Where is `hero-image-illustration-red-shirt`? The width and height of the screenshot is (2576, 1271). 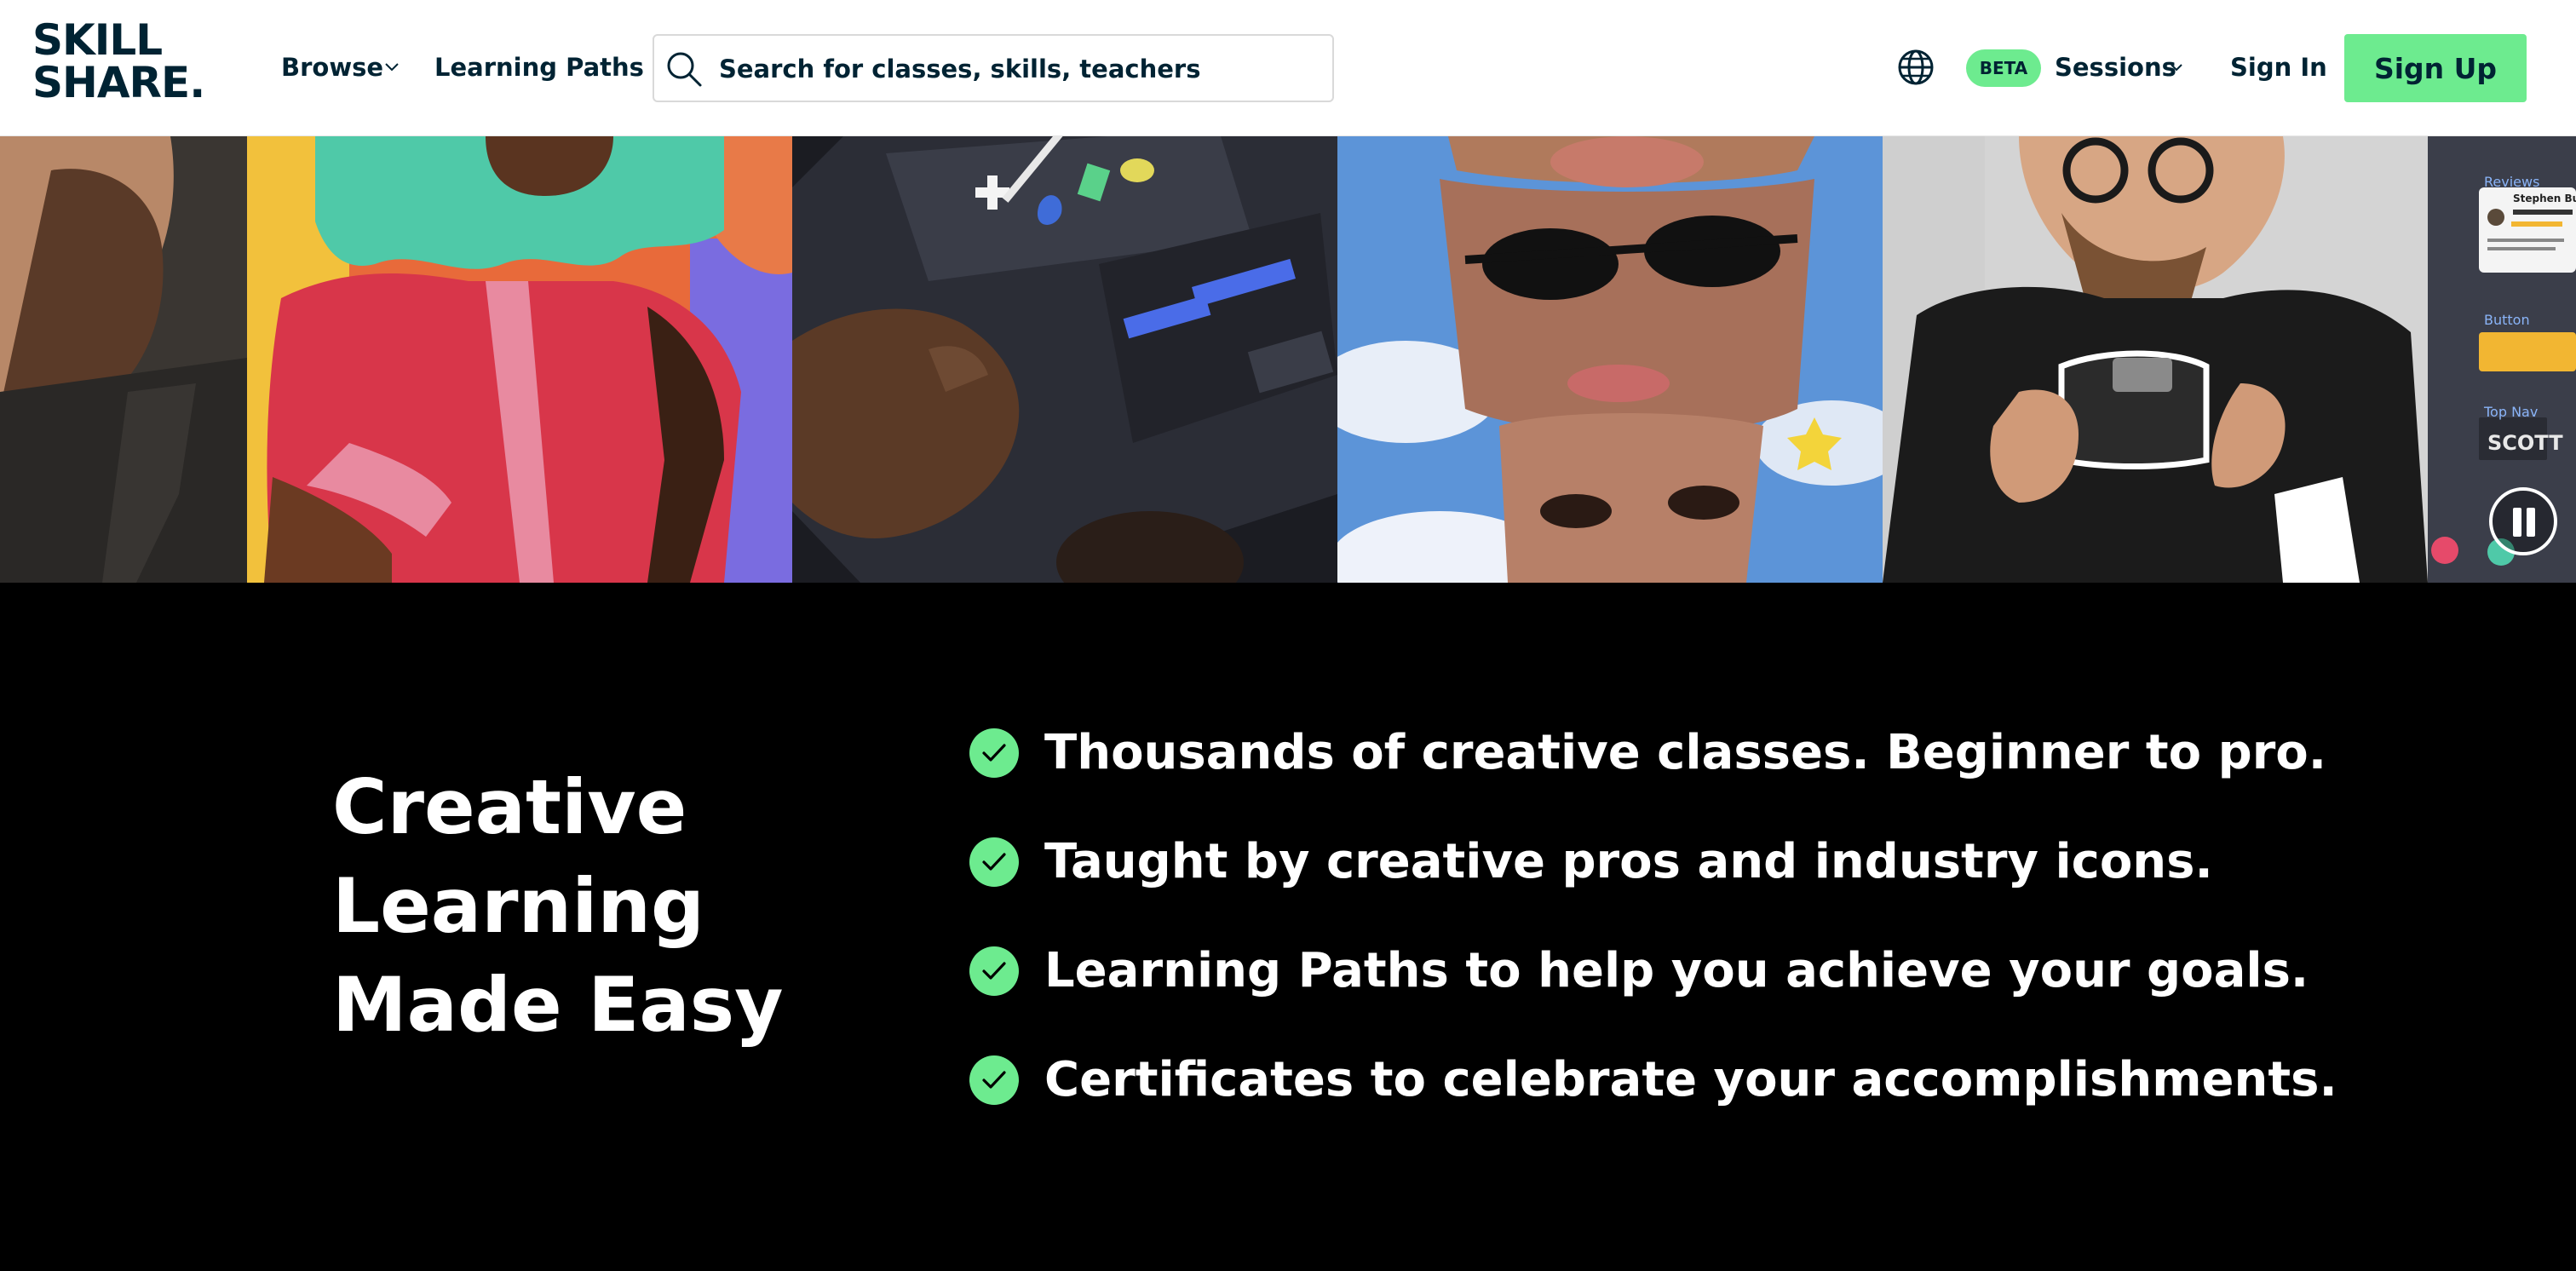 hero-image-illustration-red-shirt is located at coordinates (520, 359).